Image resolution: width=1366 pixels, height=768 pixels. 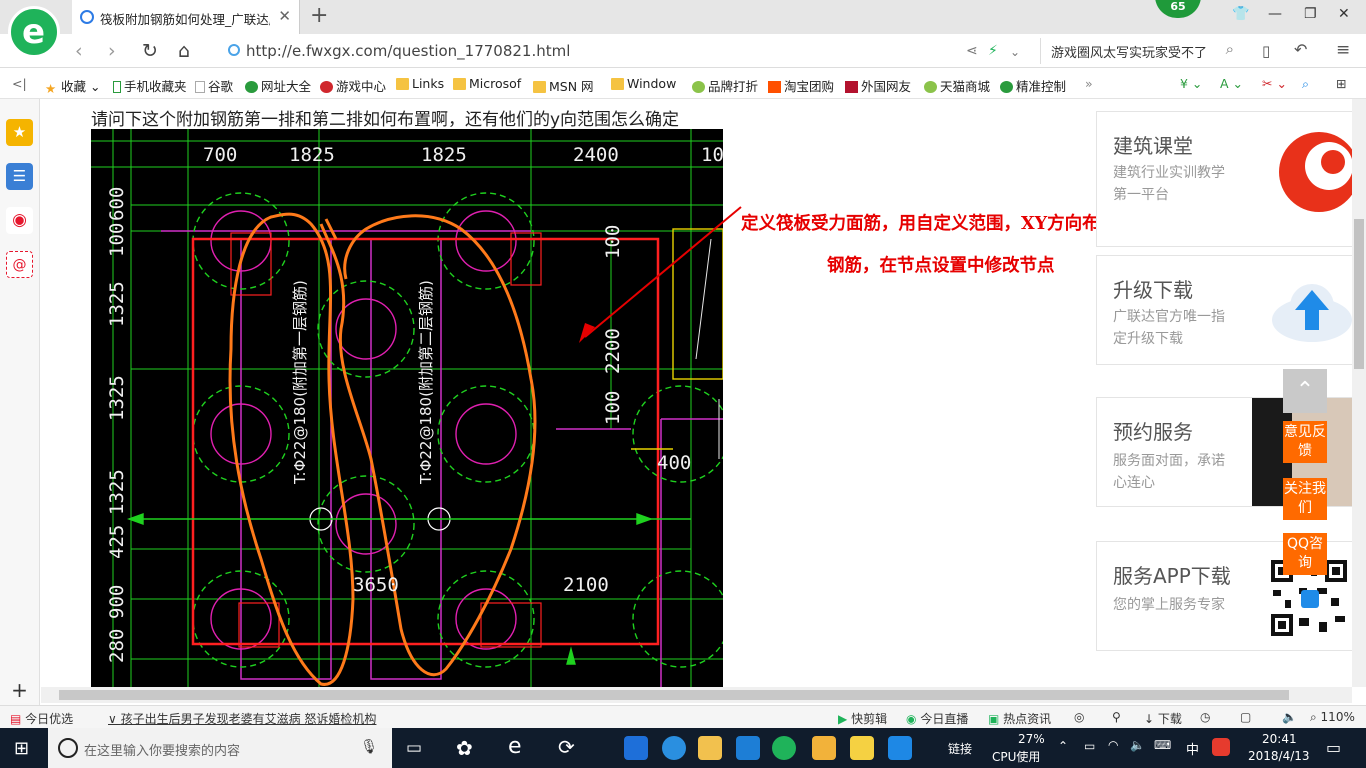 I want to click on ie2-taskbar-icon, so click(x=674, y=748).